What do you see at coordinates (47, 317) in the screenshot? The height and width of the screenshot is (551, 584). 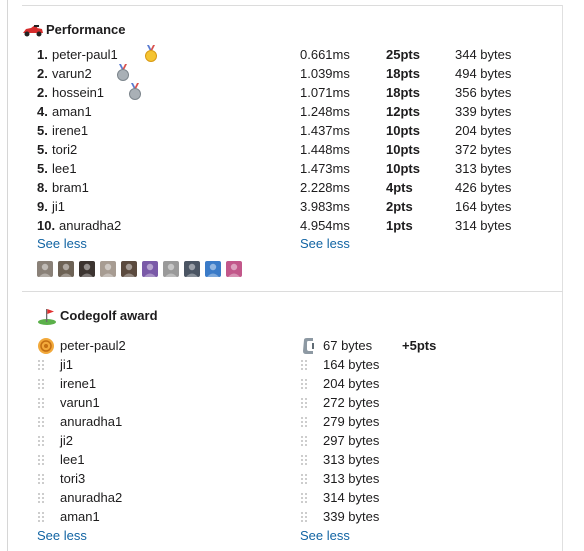 I see `golf-flag-icon` at bounding box center [47, 317].